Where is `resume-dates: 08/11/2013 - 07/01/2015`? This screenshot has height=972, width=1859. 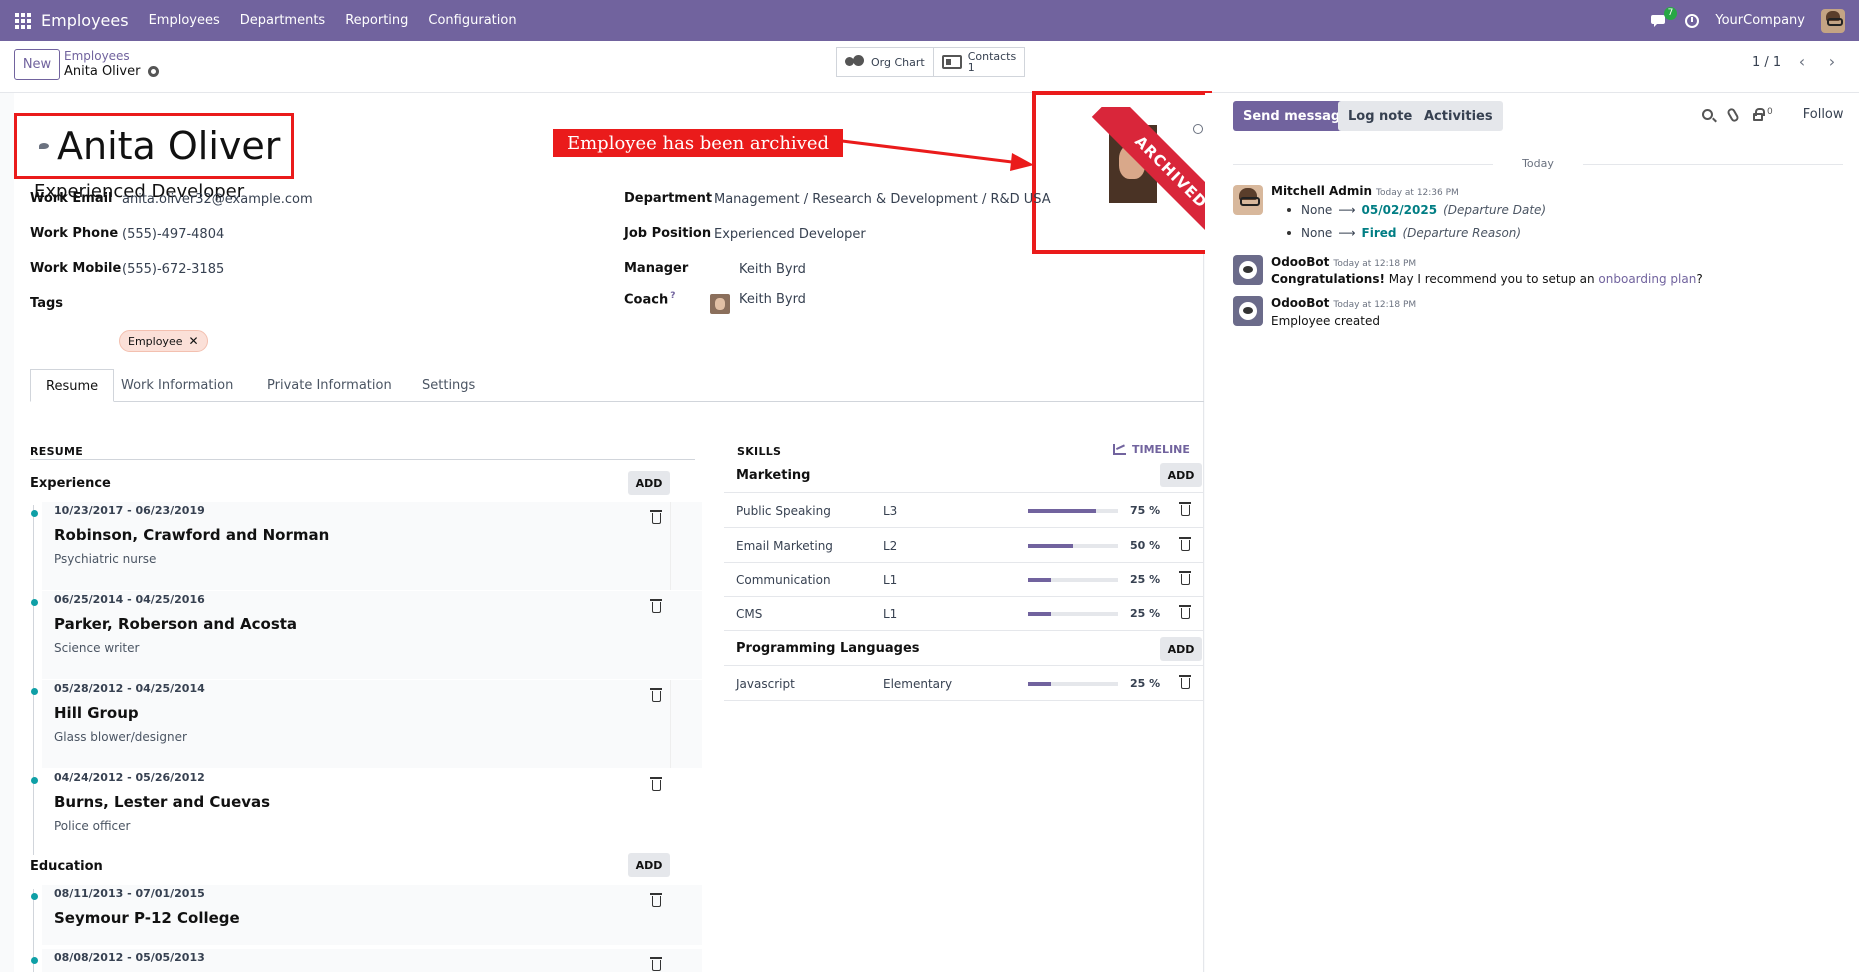 resume-dates: 08/11/2013 - 07/01/2015 is located at coordinates (129, 893).